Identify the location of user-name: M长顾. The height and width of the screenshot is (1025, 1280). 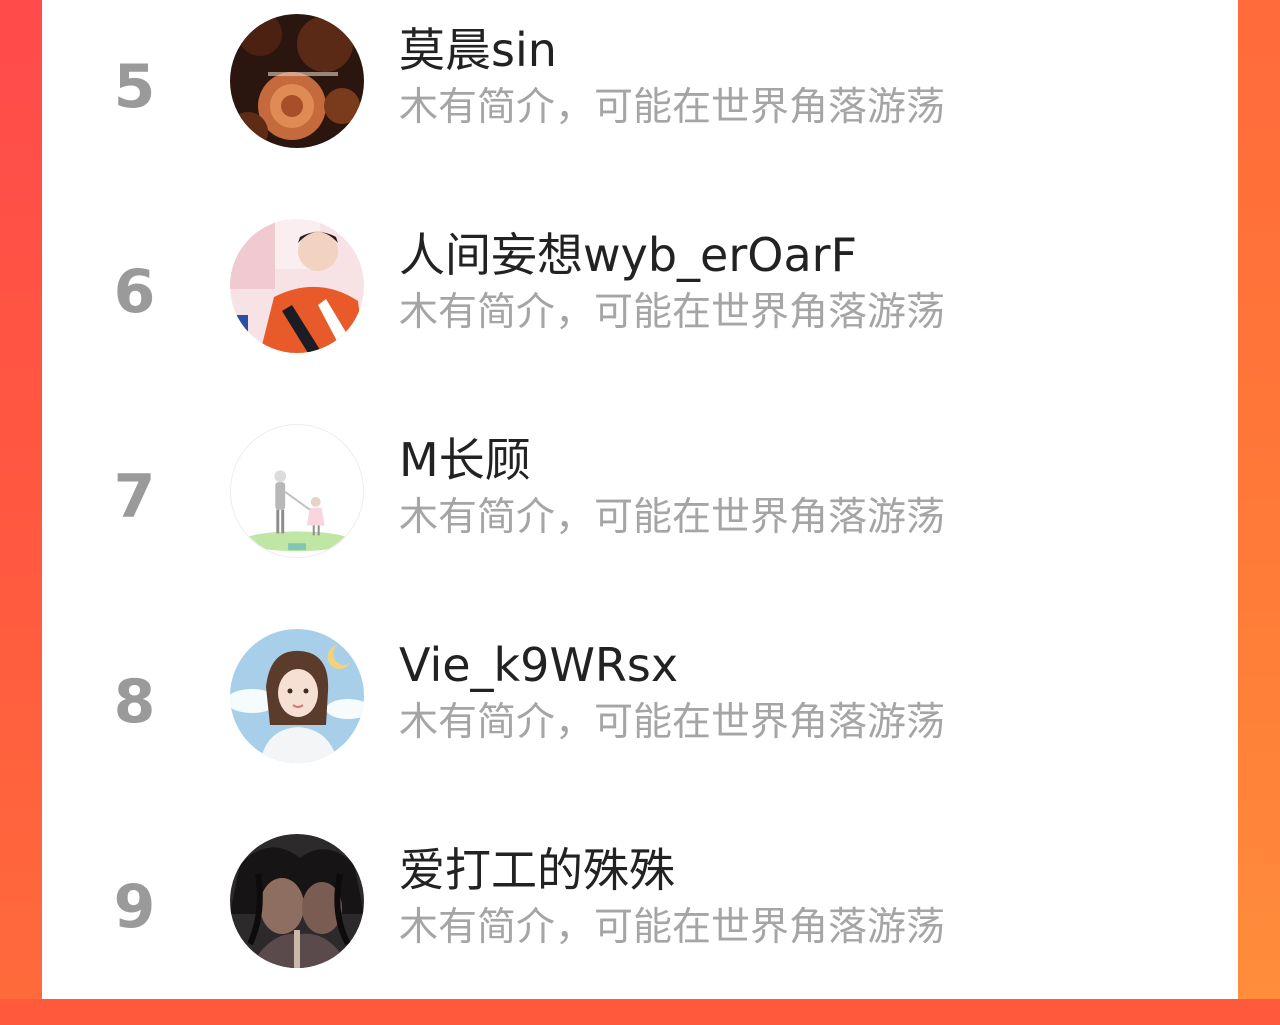
(465, 460).